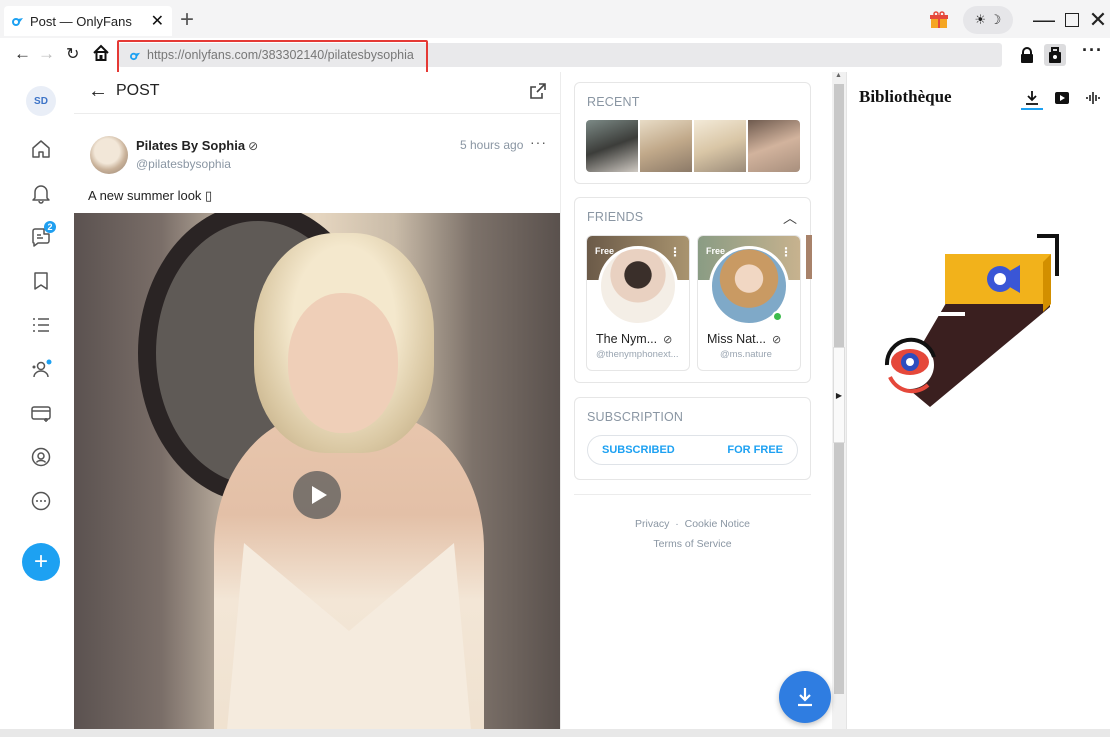 This screenshot has height=737, width=1110. What do you see at coordinates (692, 450) in the screenshot?
I see `subscription-button: SUBSCRIBED FOR FREE` at bounding box center [692, 450].